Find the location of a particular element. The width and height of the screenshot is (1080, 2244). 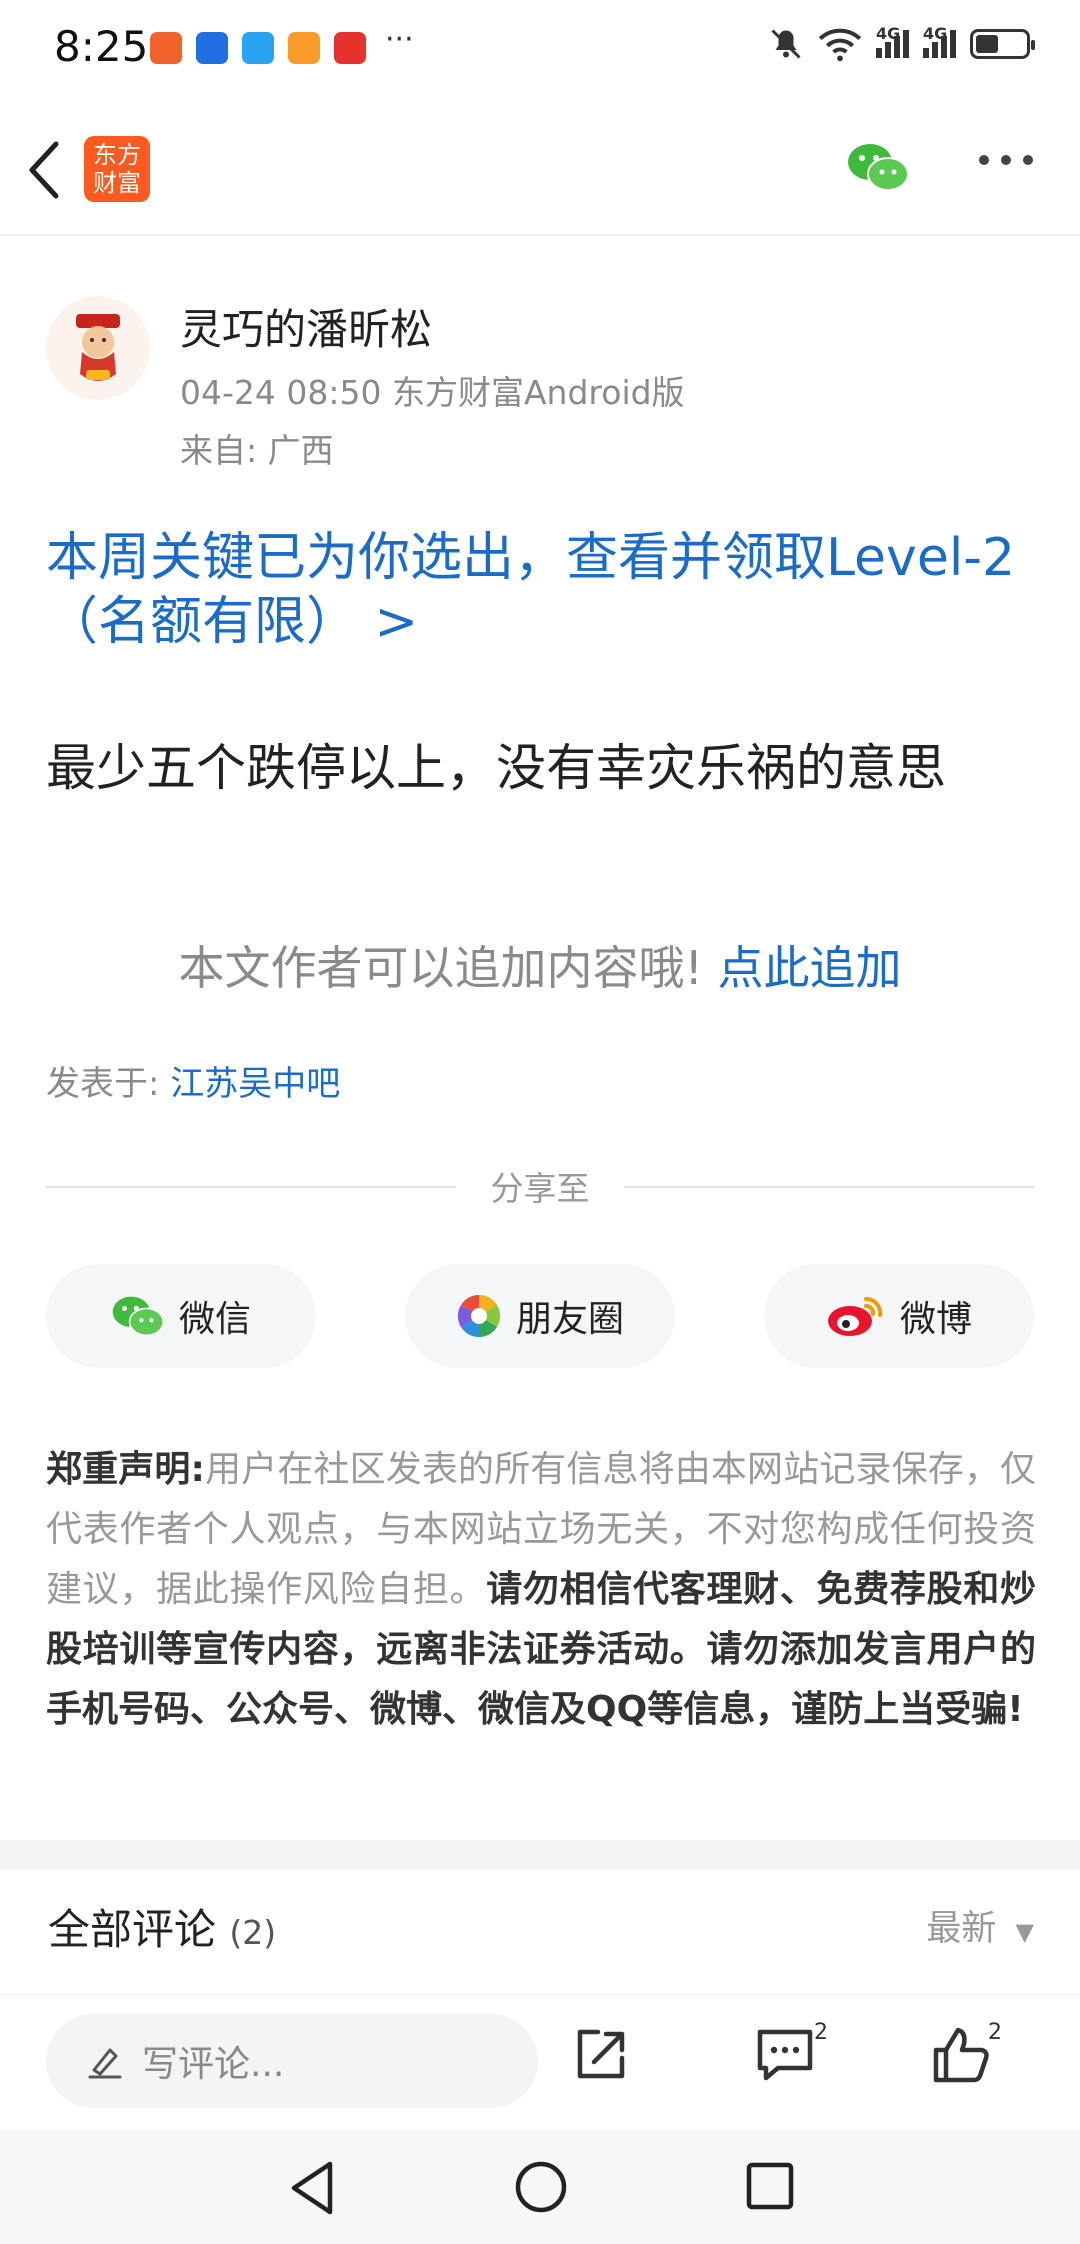

app-bar is located at coordinates (540, 168).